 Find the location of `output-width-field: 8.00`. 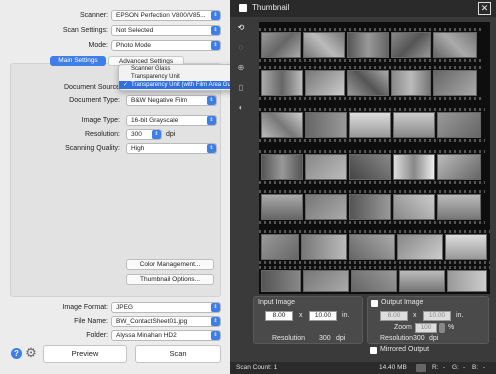

output-width-field: 8.00 is located at coordinates (394, 316).